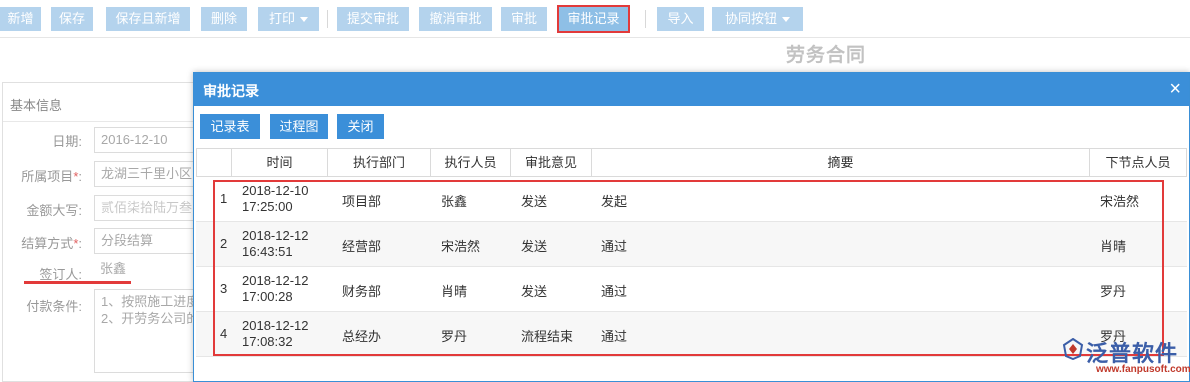 The height and width of the screenshot is (382, 1190). Describe the element at coordinates (1126, 358) in the screenshot. I see `fanpusoft-watermark: 泛普软件 www.fanpusoft.com` at that location.